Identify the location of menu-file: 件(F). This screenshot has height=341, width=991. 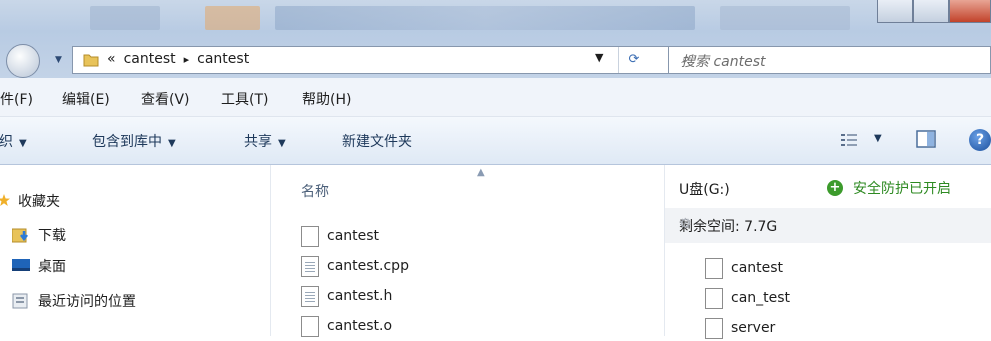
(16, 99).